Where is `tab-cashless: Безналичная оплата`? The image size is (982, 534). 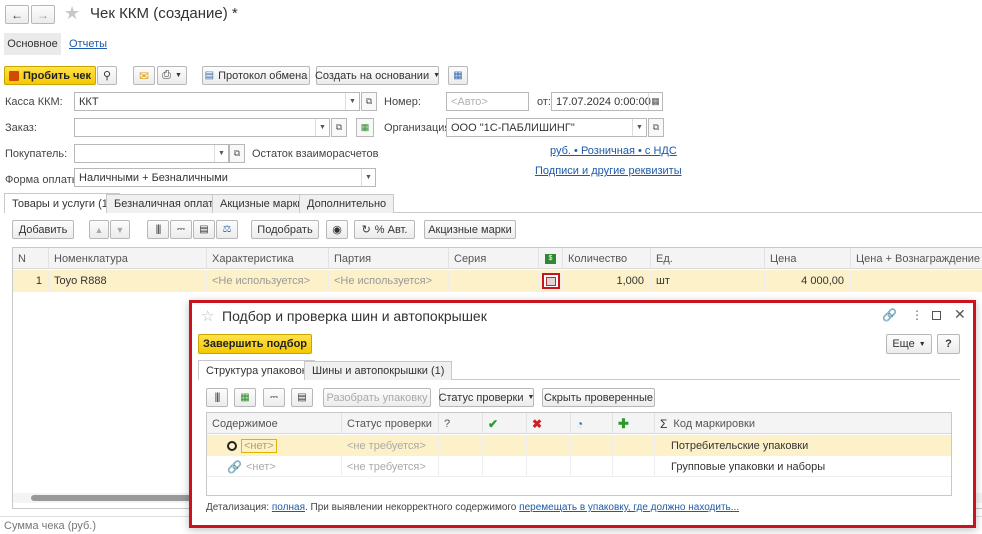 tab-cashless: Безналичная оплата is located at coordinates (167, 203).